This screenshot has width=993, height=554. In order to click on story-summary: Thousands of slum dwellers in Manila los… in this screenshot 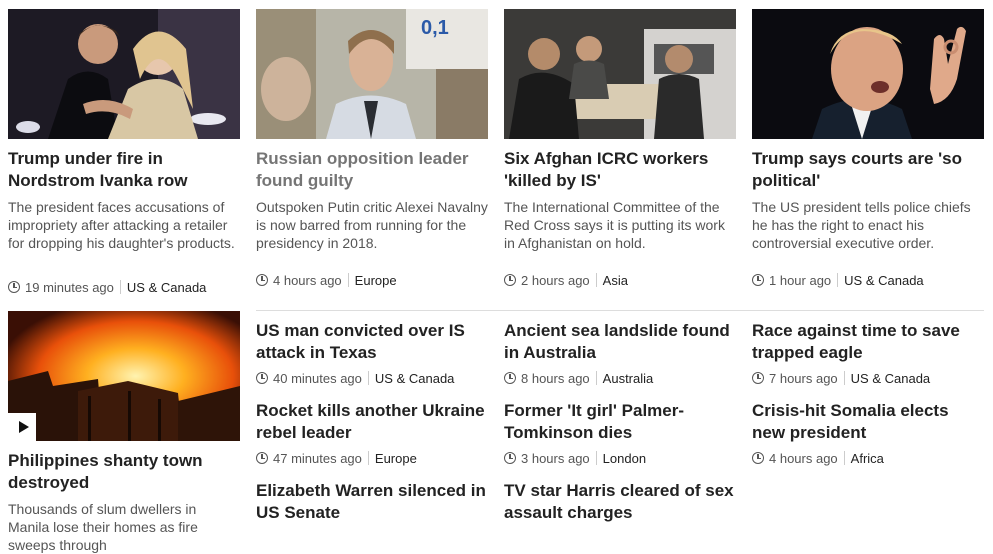, I will do `click(103, 527)`.